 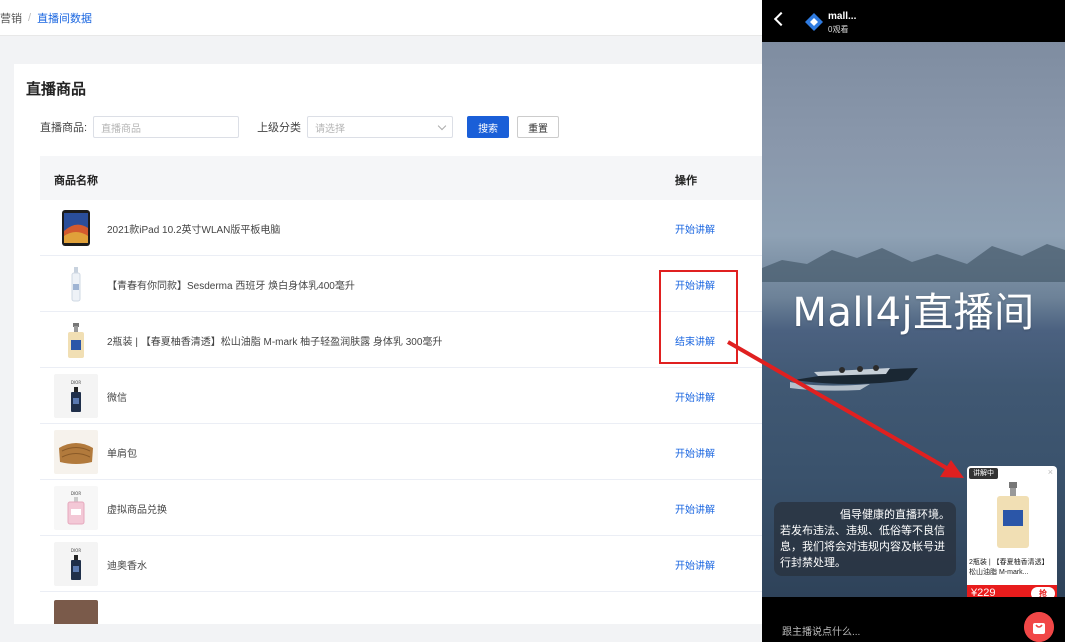 What do you see at coordinates (127, 566) in the screenshot?
I see `product-name: 迪奥香水` at bounding box center [127, 566].